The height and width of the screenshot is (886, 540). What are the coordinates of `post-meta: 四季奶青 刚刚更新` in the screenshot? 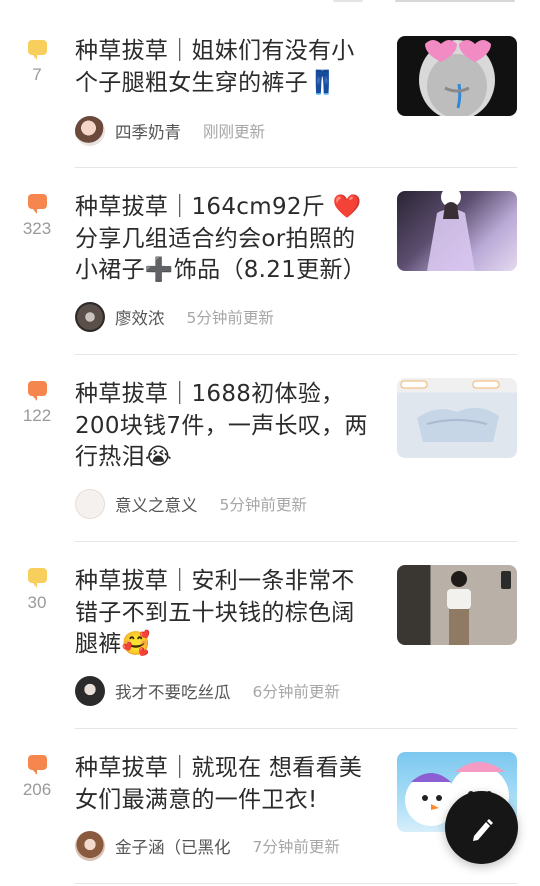 It's located at (170, 131).